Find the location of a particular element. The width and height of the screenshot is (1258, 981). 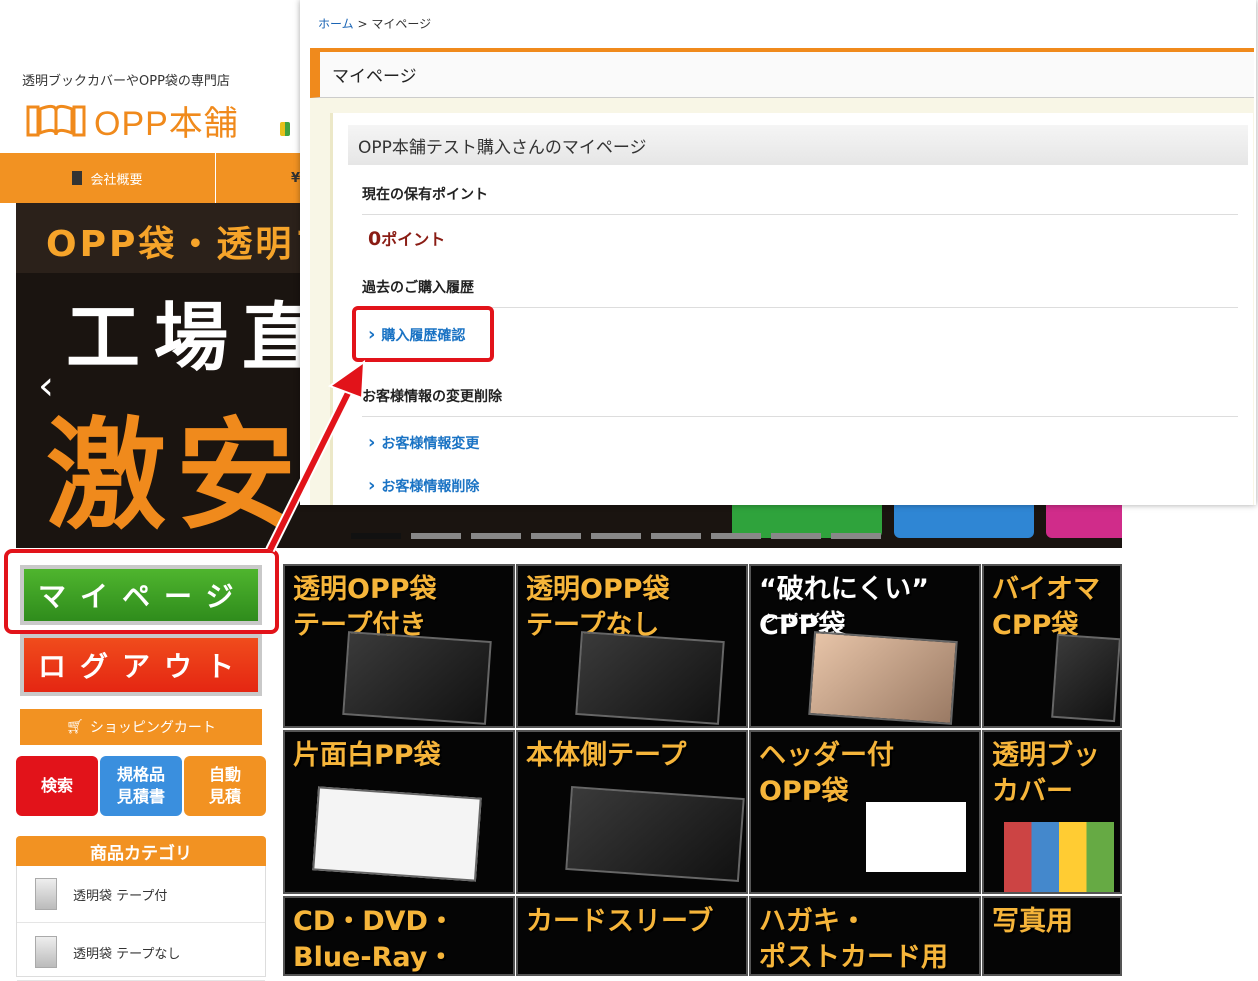

category-item: 透明袋 テープなし is located at coordinates (141, 952).